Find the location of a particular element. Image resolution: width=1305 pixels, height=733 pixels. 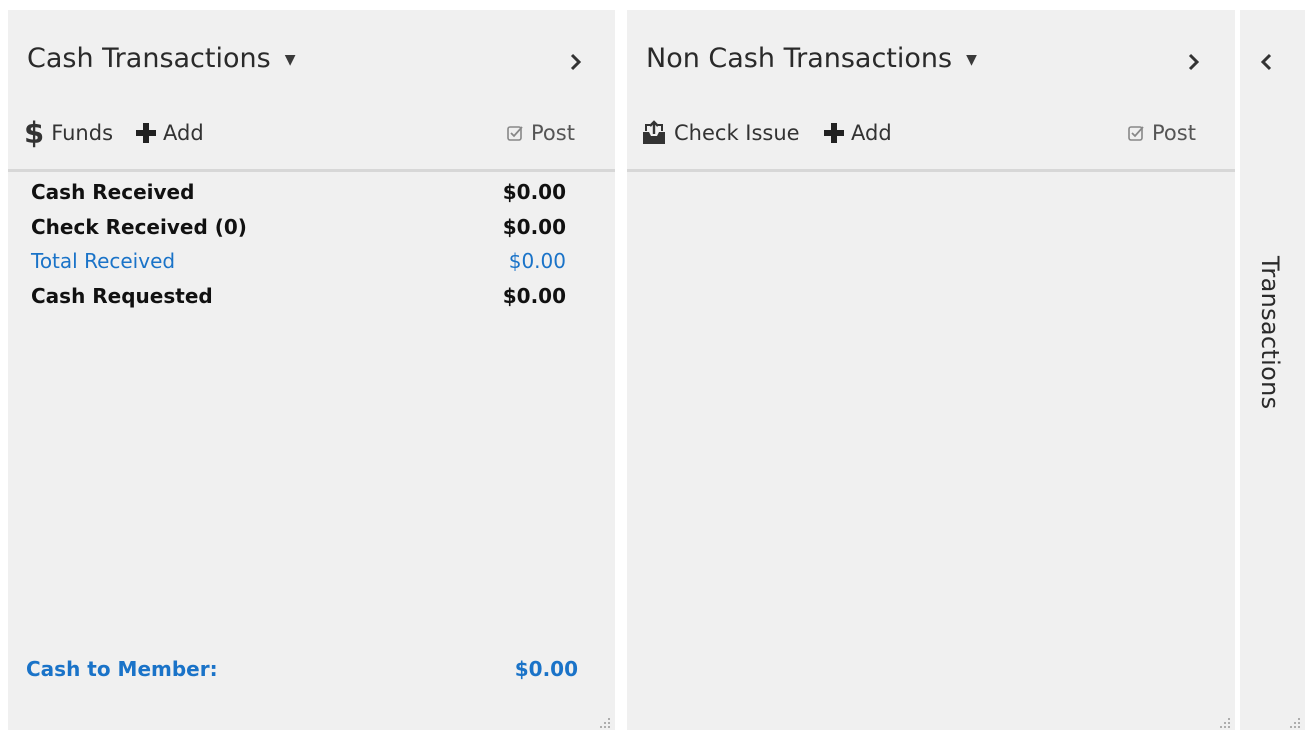

row-label: Check Received (0) is located at coordinates (139, 226).